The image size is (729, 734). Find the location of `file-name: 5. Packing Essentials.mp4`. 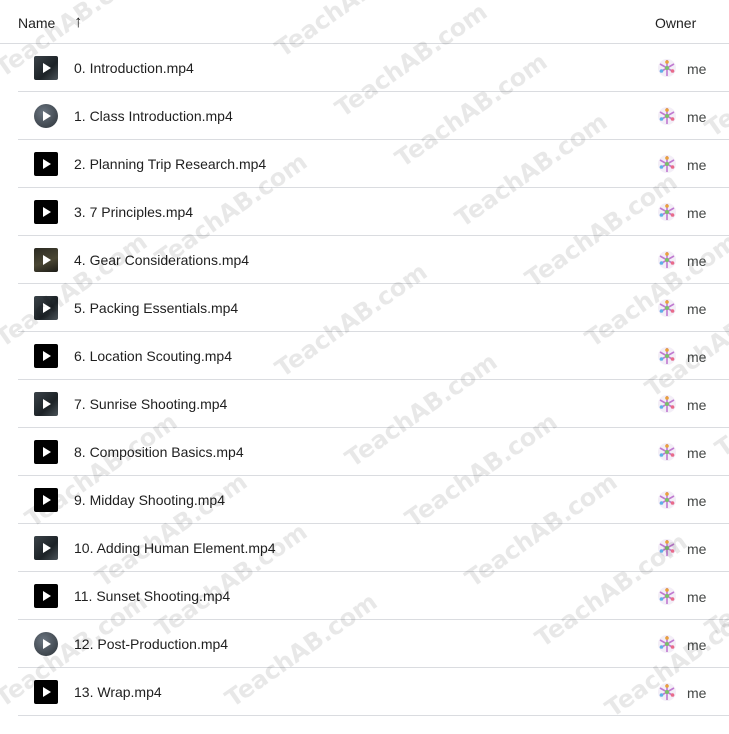

file-name: 5. Packing Essentials.mp4 is located at coordinates (156, 308).